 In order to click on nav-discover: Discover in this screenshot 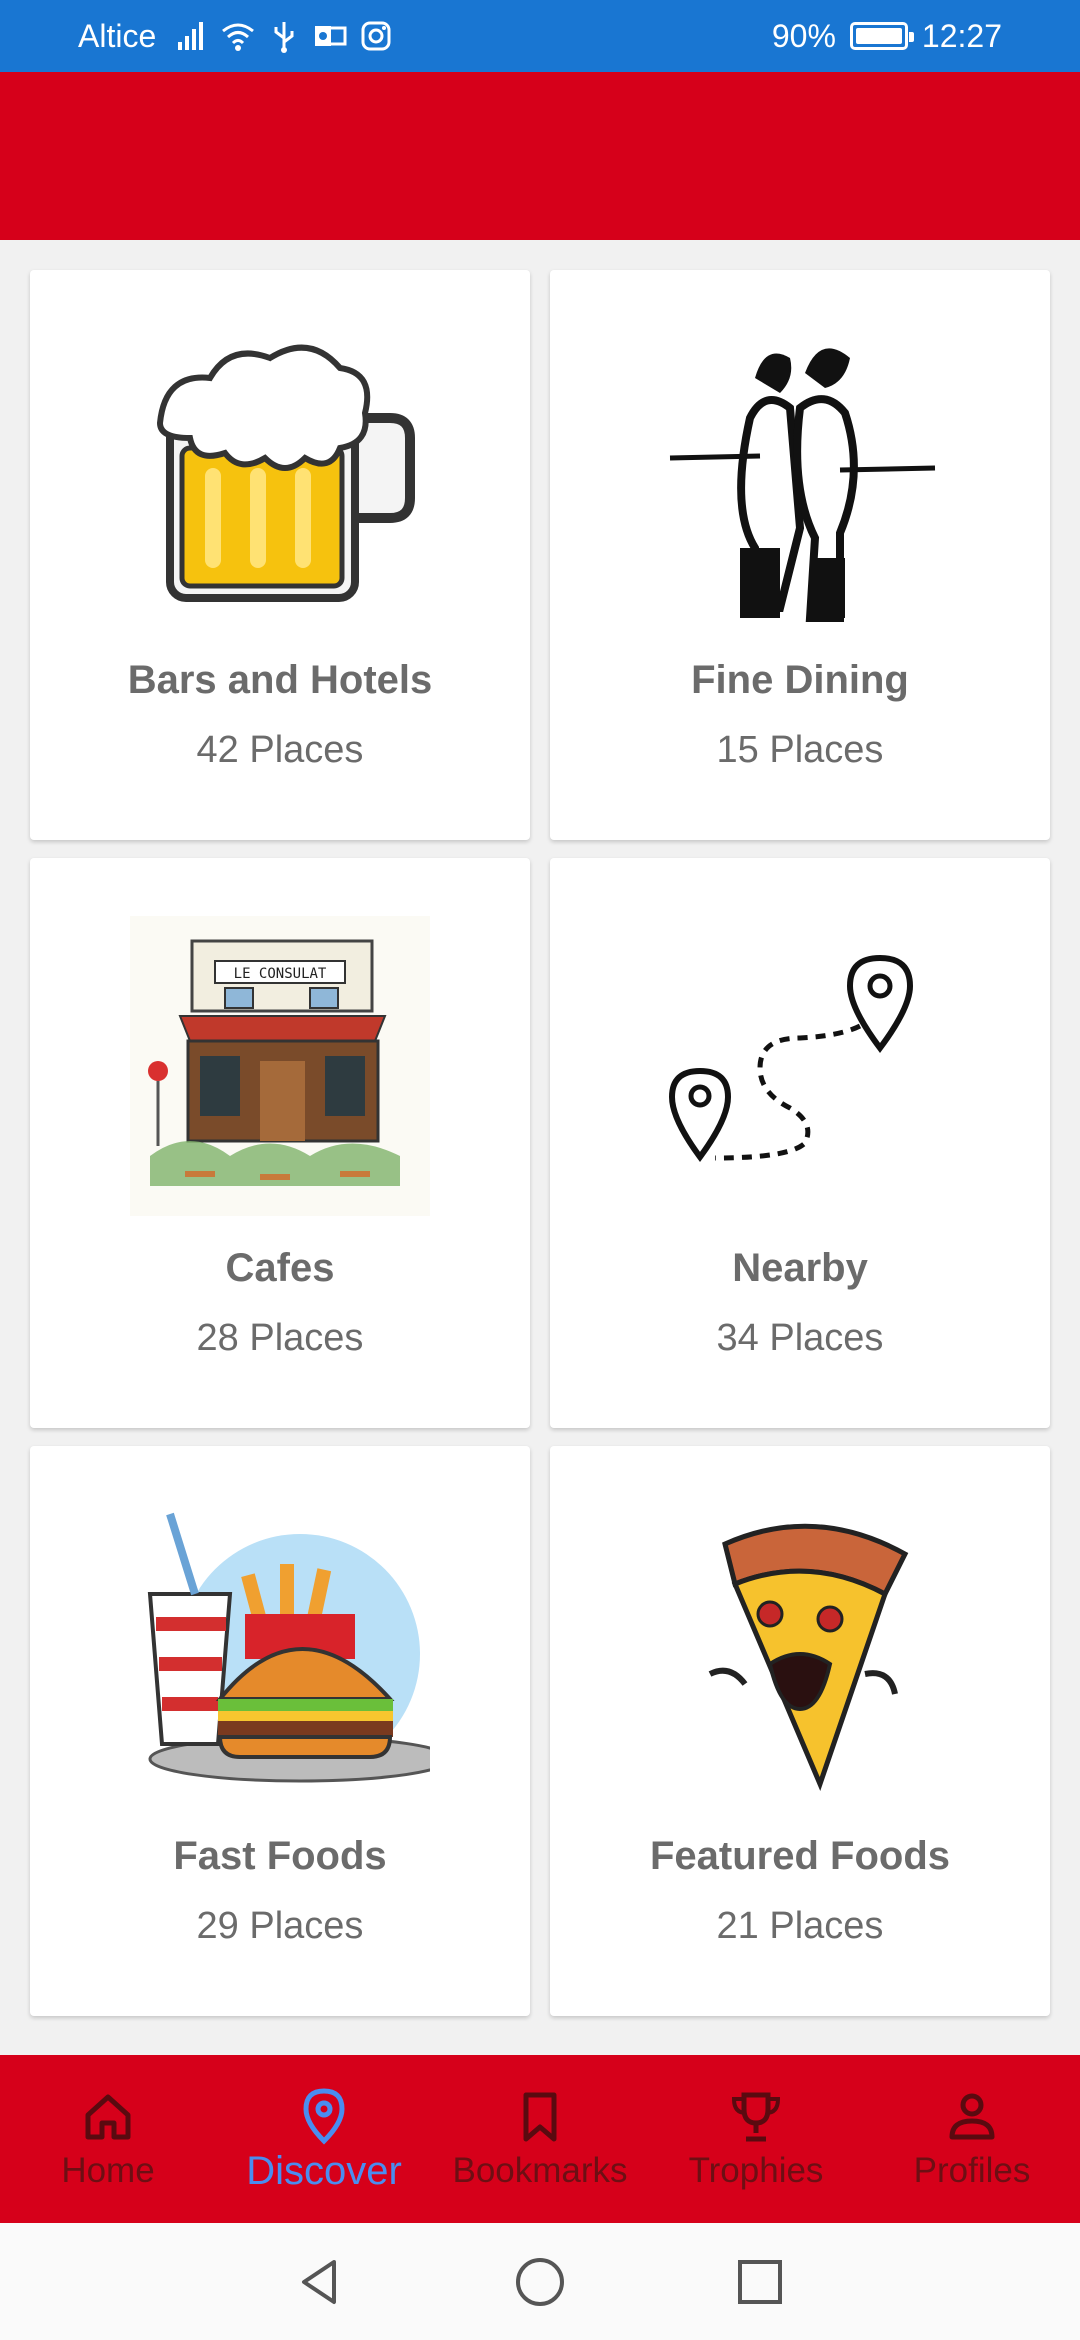, I will do `click(324, 2139)`.